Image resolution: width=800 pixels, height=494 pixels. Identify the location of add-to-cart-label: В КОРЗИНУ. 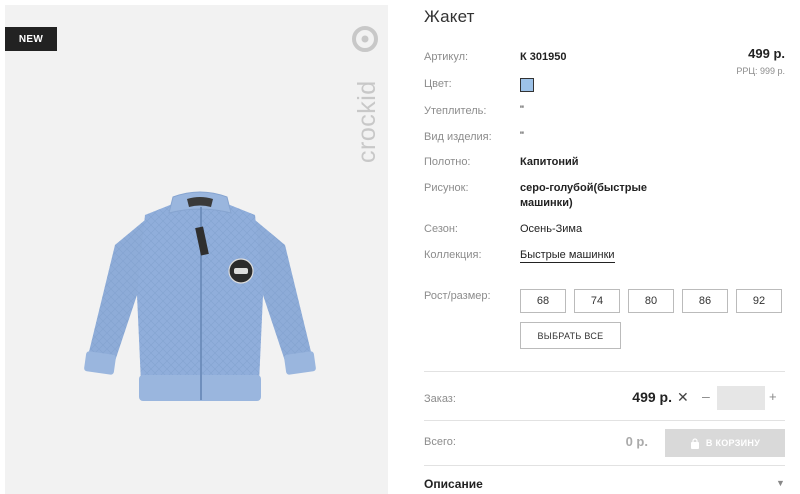
(733, 443).